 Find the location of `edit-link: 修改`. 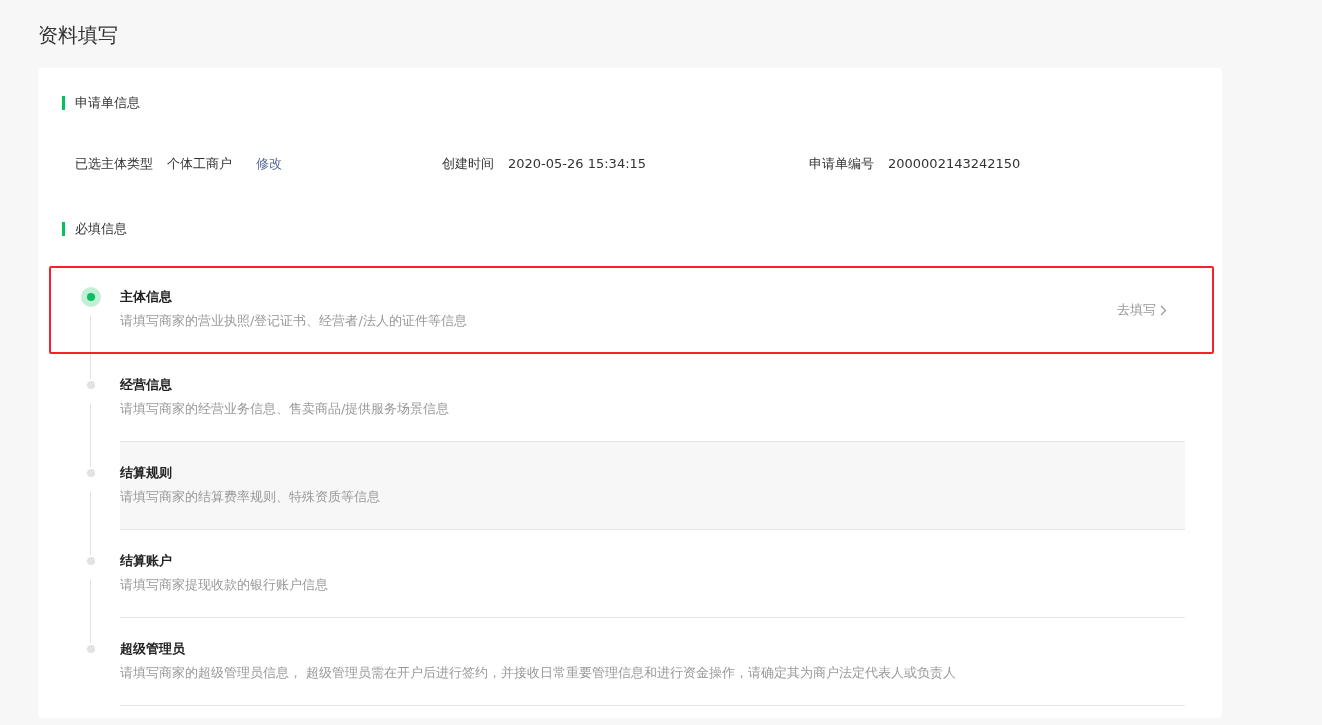

edit-link: 修改 is located at coordinates (269, 164).